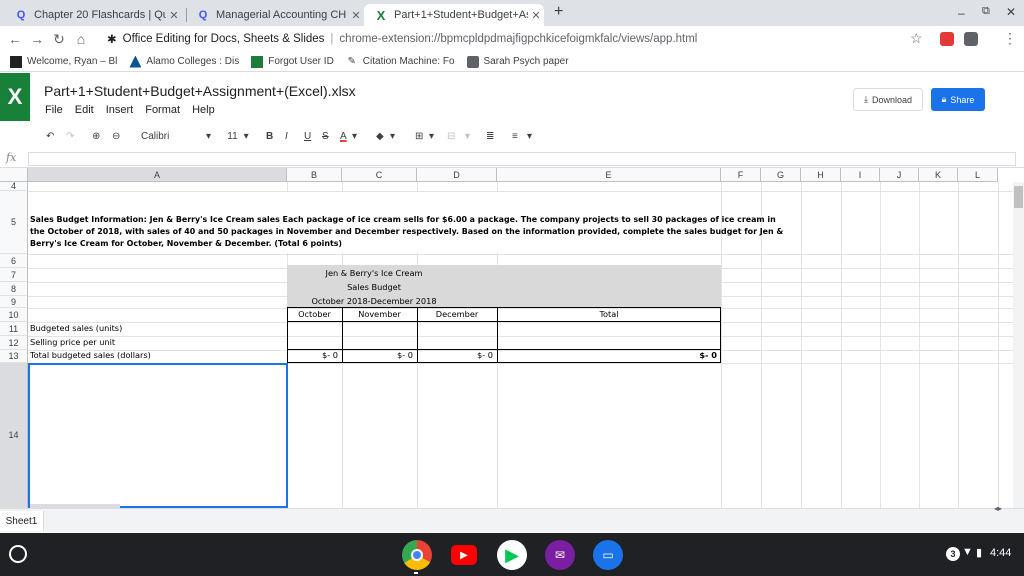  Describe the element at coordinates (286, 136) in the screenshot. I see `italic-icon: I` at that location.